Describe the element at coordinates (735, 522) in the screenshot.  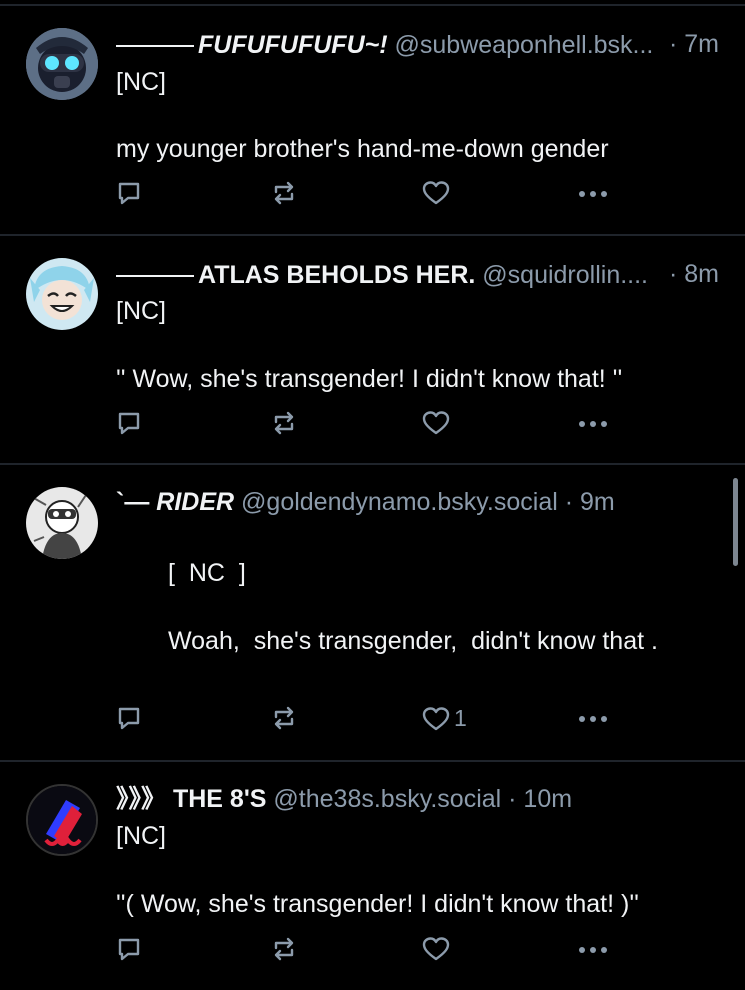
I see `scrollbar` at that location.